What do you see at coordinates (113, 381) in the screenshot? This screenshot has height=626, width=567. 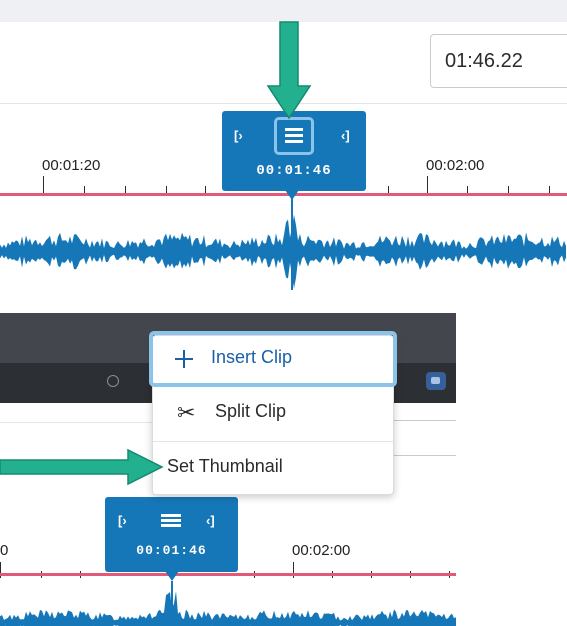 I see `toggle-icon` at bounding box center [113, 381].